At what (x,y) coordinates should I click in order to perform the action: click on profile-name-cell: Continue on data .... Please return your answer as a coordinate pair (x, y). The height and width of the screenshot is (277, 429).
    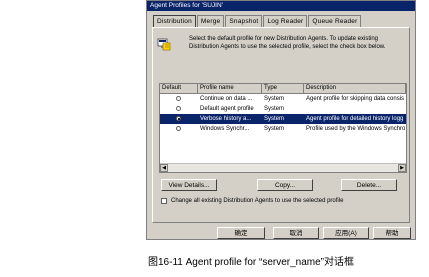
    Looking at the image, I should click on (226, 99).